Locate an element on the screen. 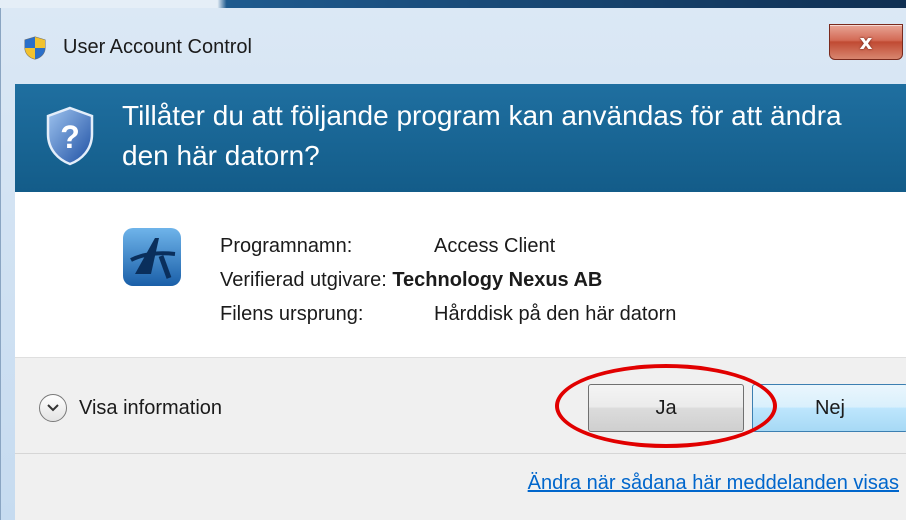 The image size is (906, 520). program-name-label: Programnamn: is located at coordinates (286, 246).